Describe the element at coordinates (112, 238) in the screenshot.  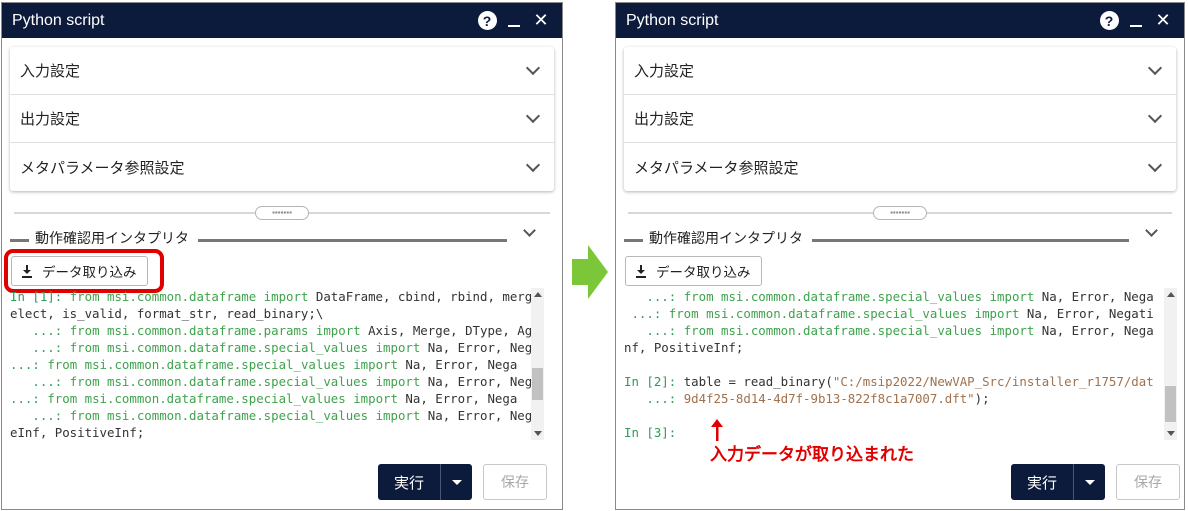
I see `interpreter-label: 動作確認用インタプリタ` at that location.